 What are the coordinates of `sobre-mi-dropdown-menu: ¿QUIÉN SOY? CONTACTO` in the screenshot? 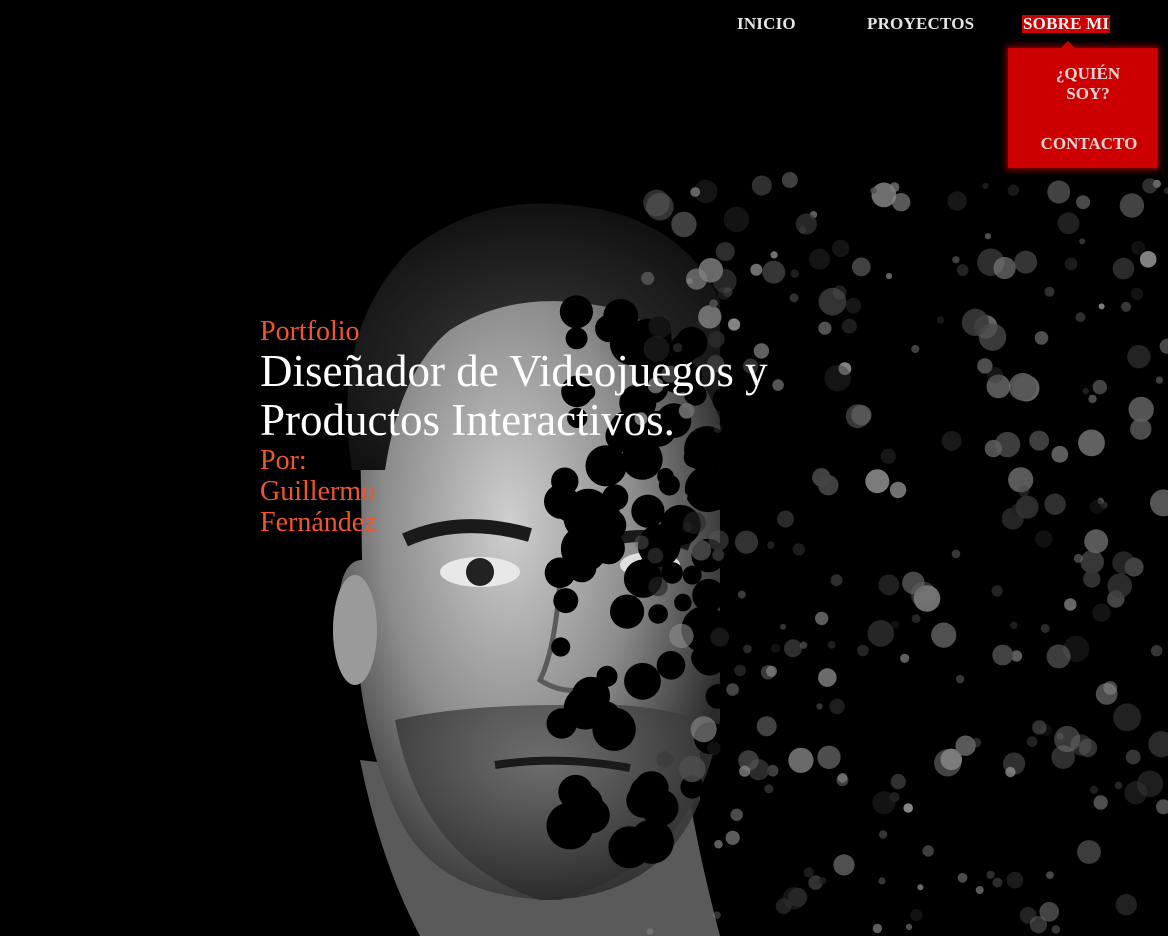 It's located at (1082, 104).